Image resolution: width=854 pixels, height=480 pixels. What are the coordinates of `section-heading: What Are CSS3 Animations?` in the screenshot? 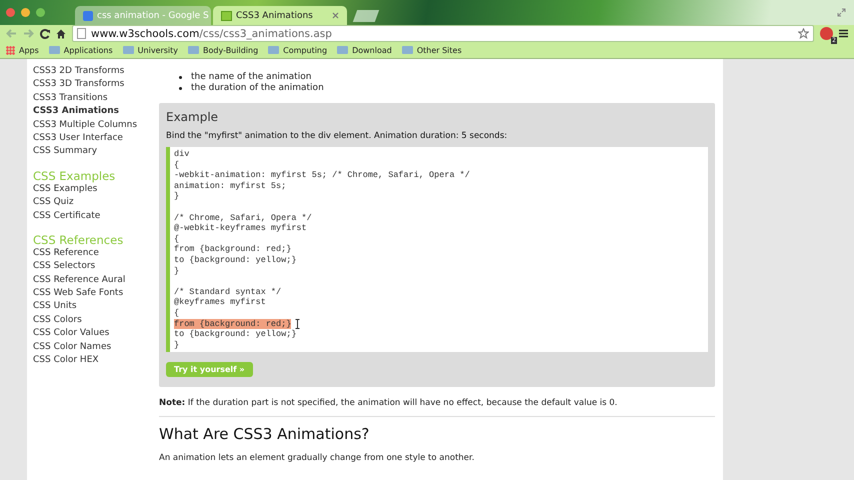 It's located at (264, 434).